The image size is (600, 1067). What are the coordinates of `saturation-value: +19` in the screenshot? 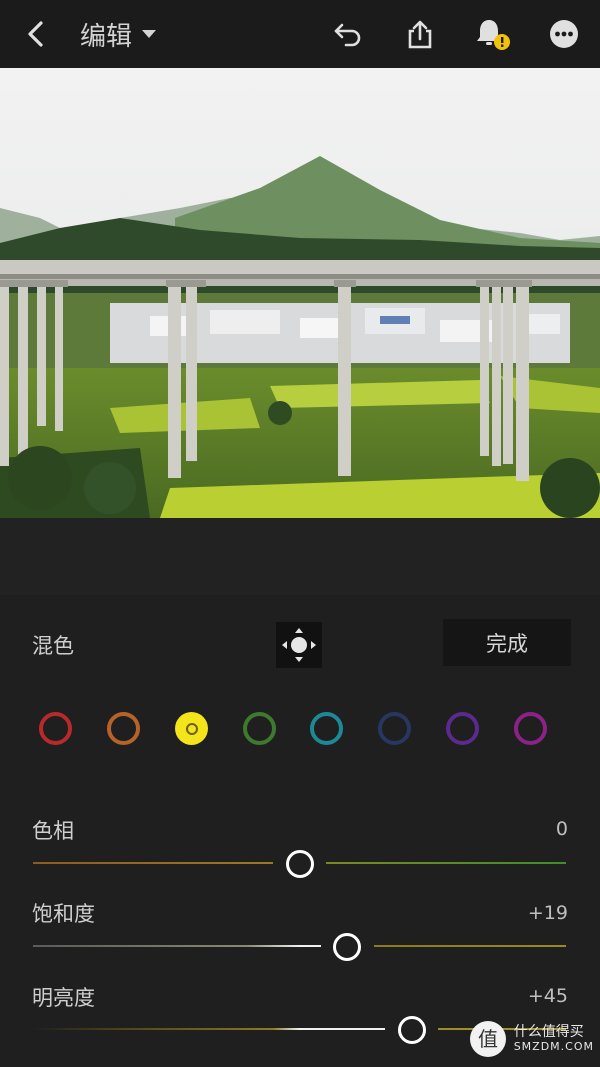 It's located at (547, 913).